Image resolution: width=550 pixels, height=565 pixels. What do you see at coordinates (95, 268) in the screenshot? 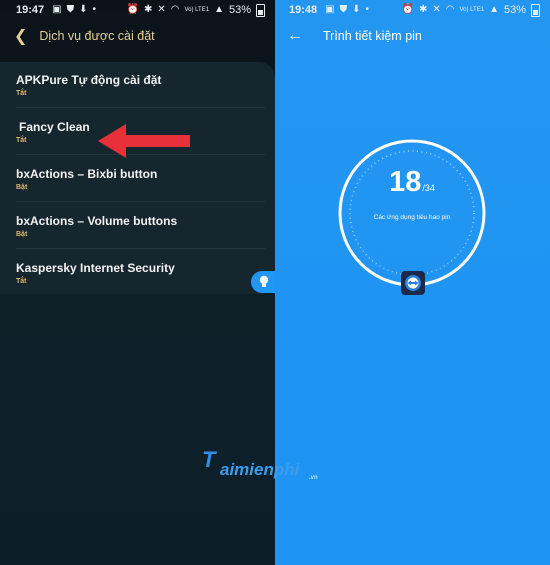
I see `service-name: Kaspersky Internet Security` at bounding box center [95, 268].